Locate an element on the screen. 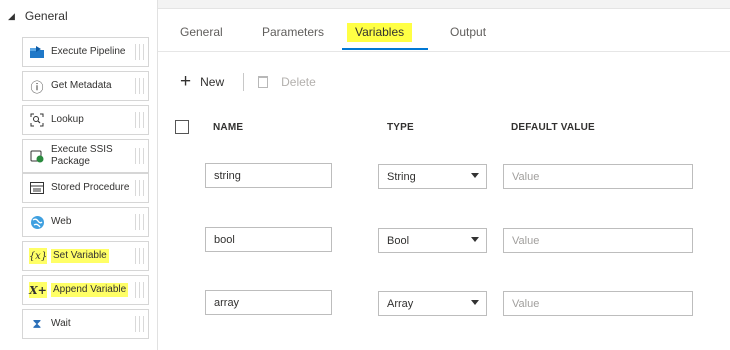  delete-button: Delete is located at coordinates (287, 82).